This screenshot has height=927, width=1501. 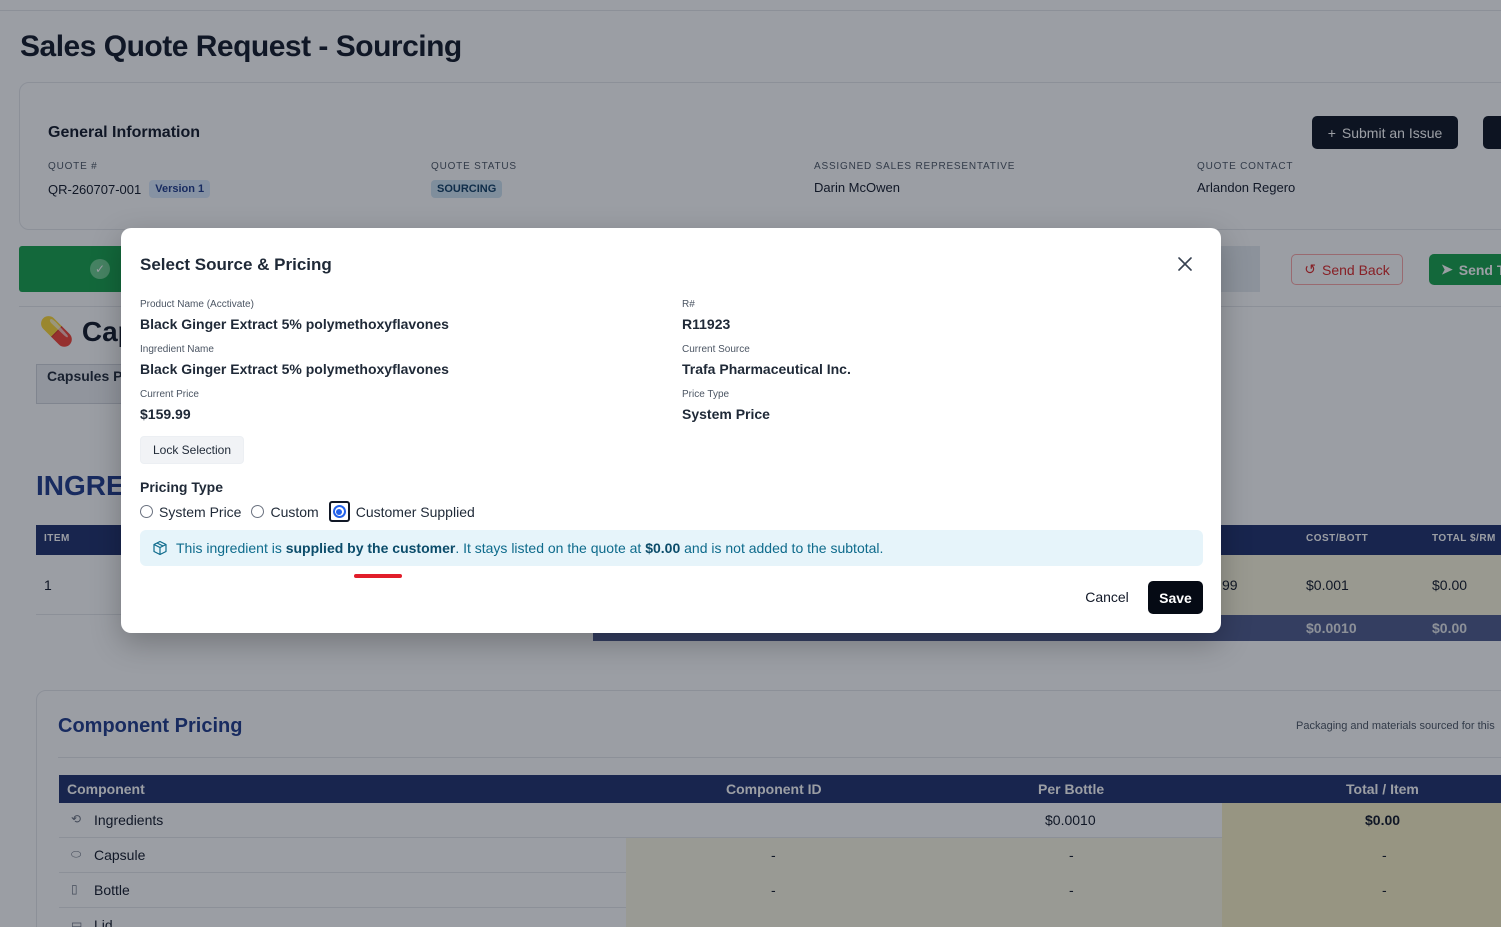 What do you see at coordinates (688, 304) in the screenshot?
I see `r-number-label: R#` at bounding box center [688, 304].